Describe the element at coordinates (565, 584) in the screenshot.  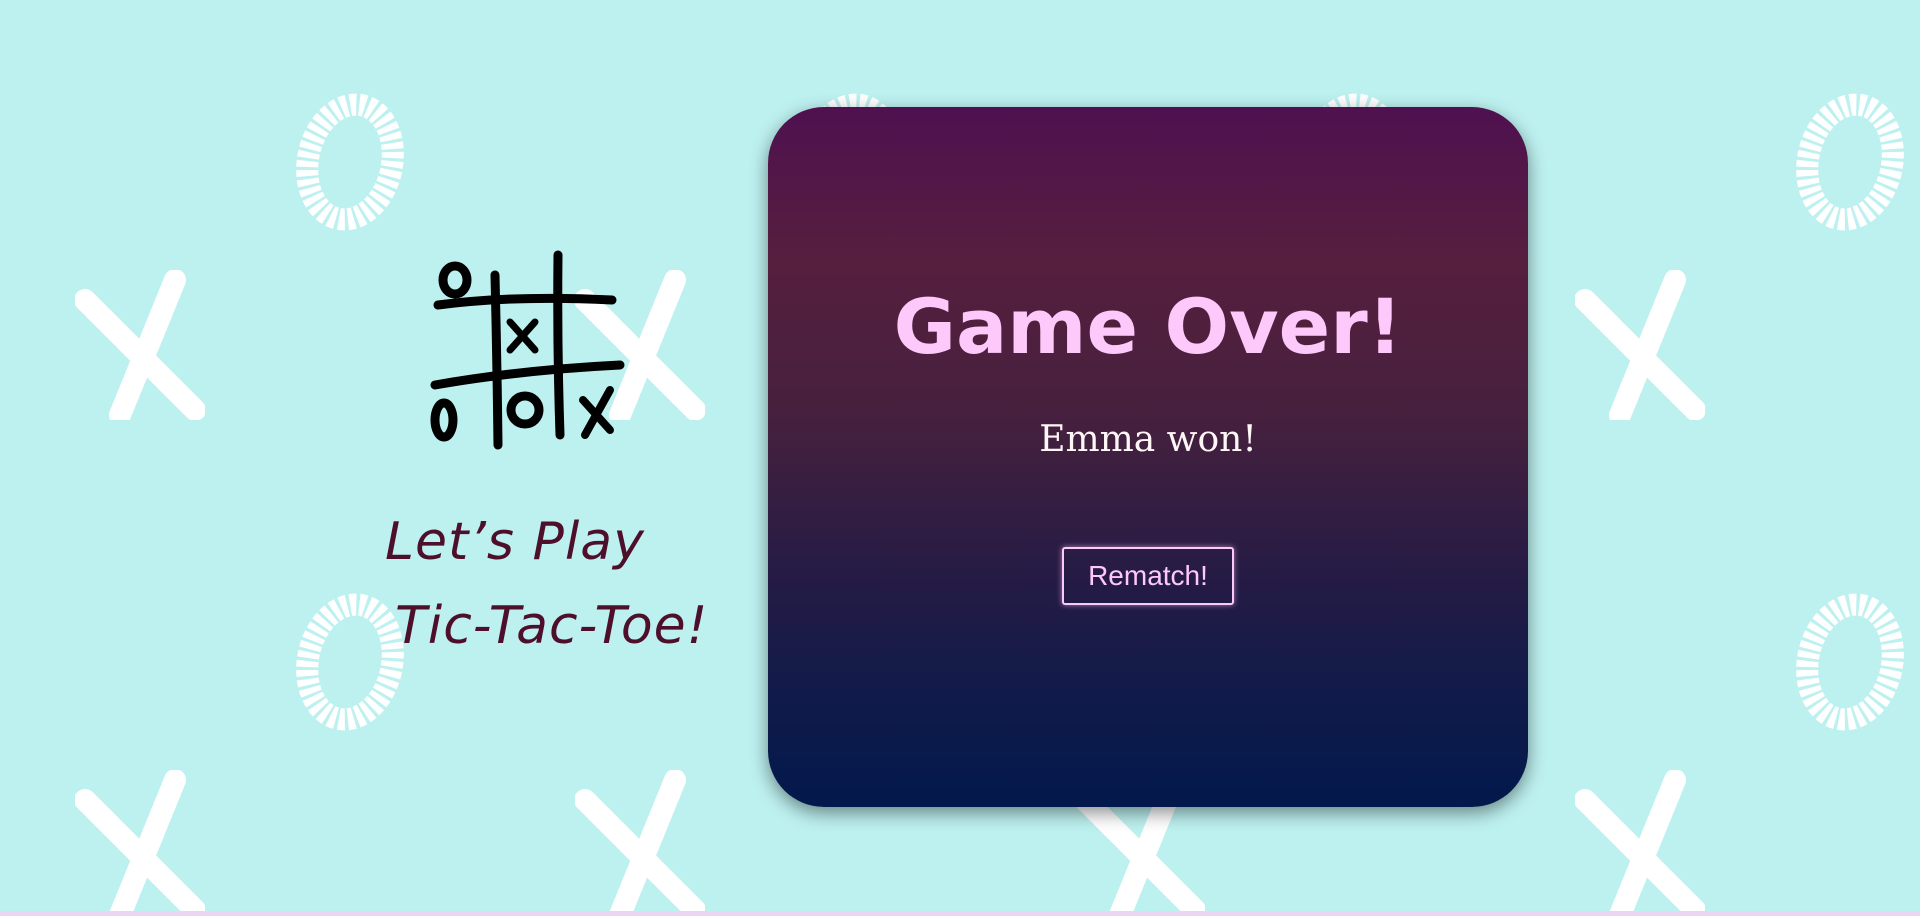
I see `tagline: Let’s Play Tic-Tac-Toe!` at that location.